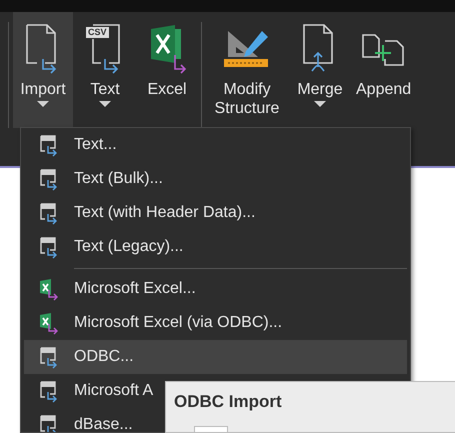 The width and height of the screenshot is (455, 433). Describe the element at coordinates (97, 32) in the screenshot. I see `csv-badge: CSV` at that location.